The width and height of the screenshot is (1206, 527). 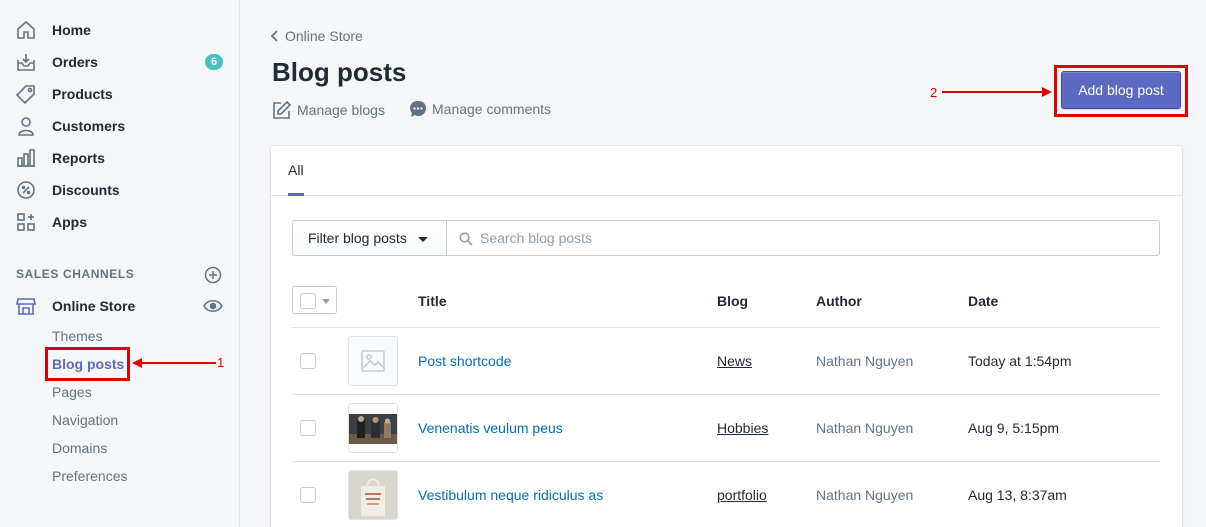 I want to click on blog-link: portfolio, so click(x=742, y=495).